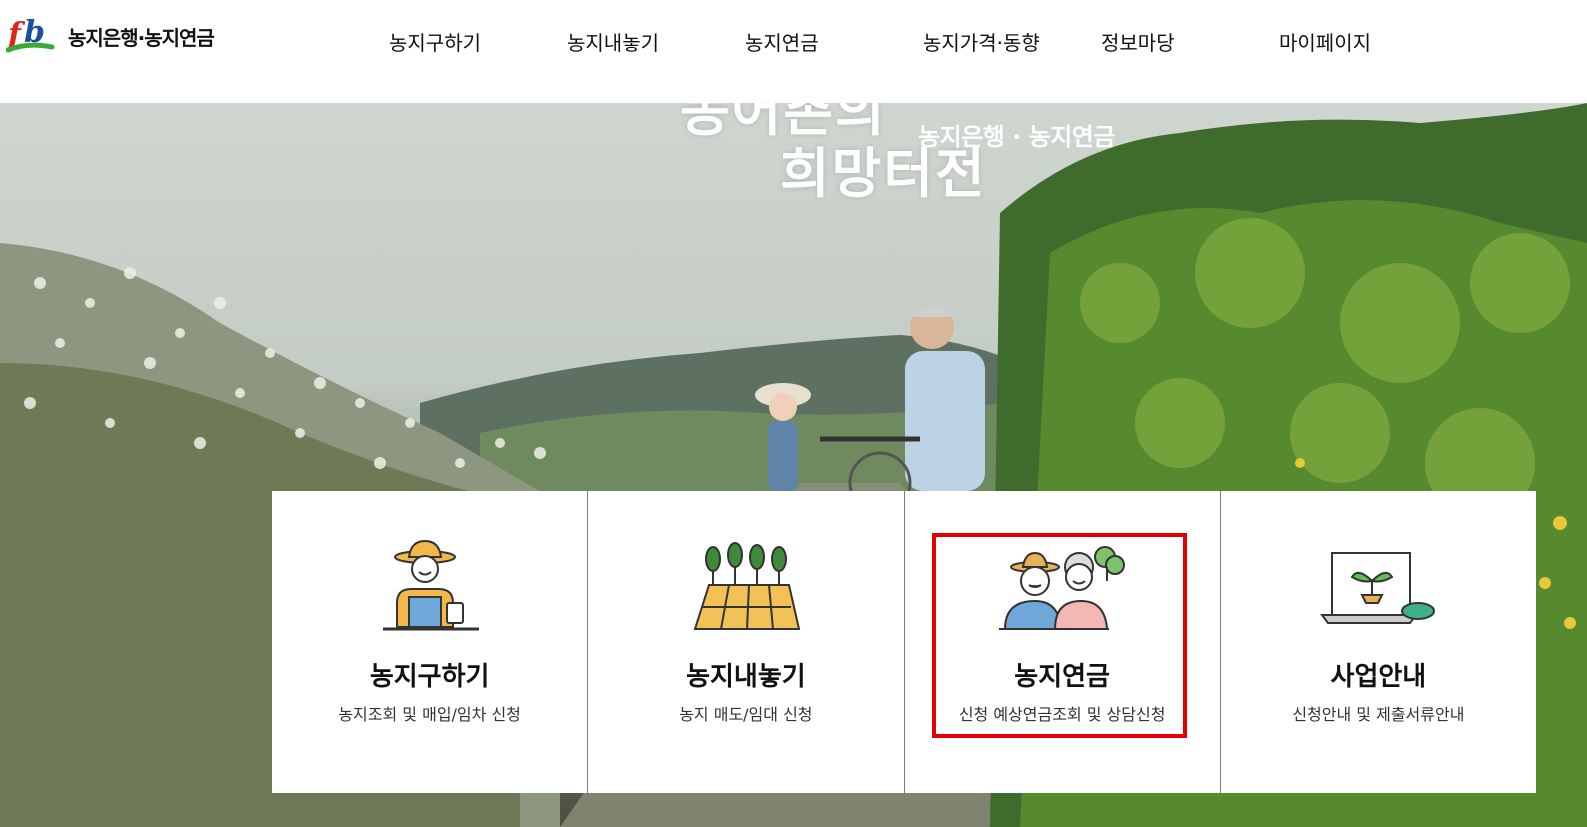  I want to click on nav-item-farmland-pension: 농지연금, so click(782, 41).